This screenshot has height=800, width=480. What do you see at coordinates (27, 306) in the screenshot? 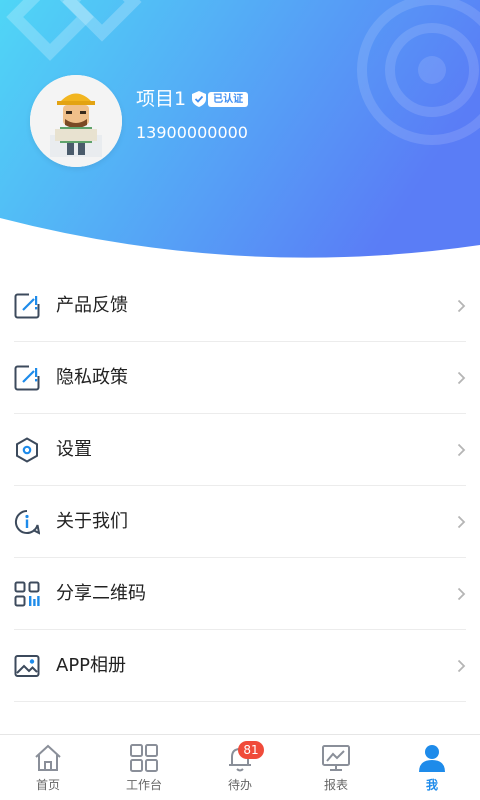
I see `feedback-icon` at bounding box center [27, 306].